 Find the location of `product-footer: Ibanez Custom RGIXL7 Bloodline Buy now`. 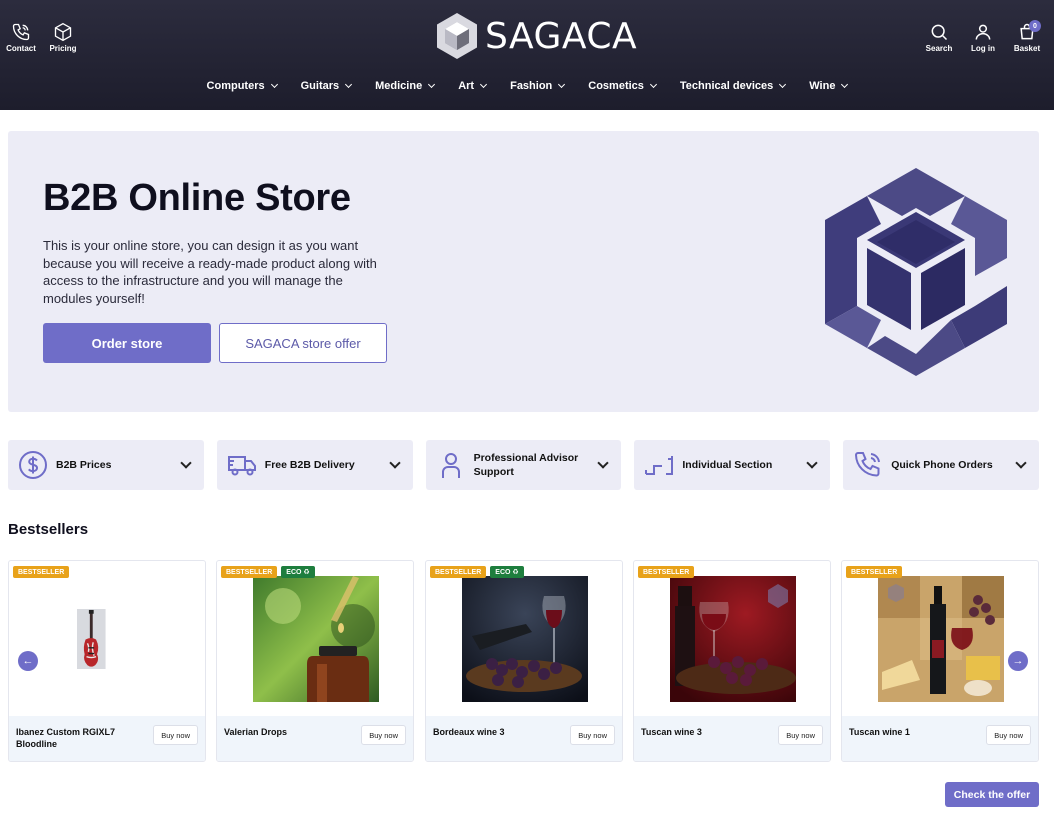

product-footer: Ibanez Custom RGIXL7 Bloodline Buy now is located at coordinates (107, 738).